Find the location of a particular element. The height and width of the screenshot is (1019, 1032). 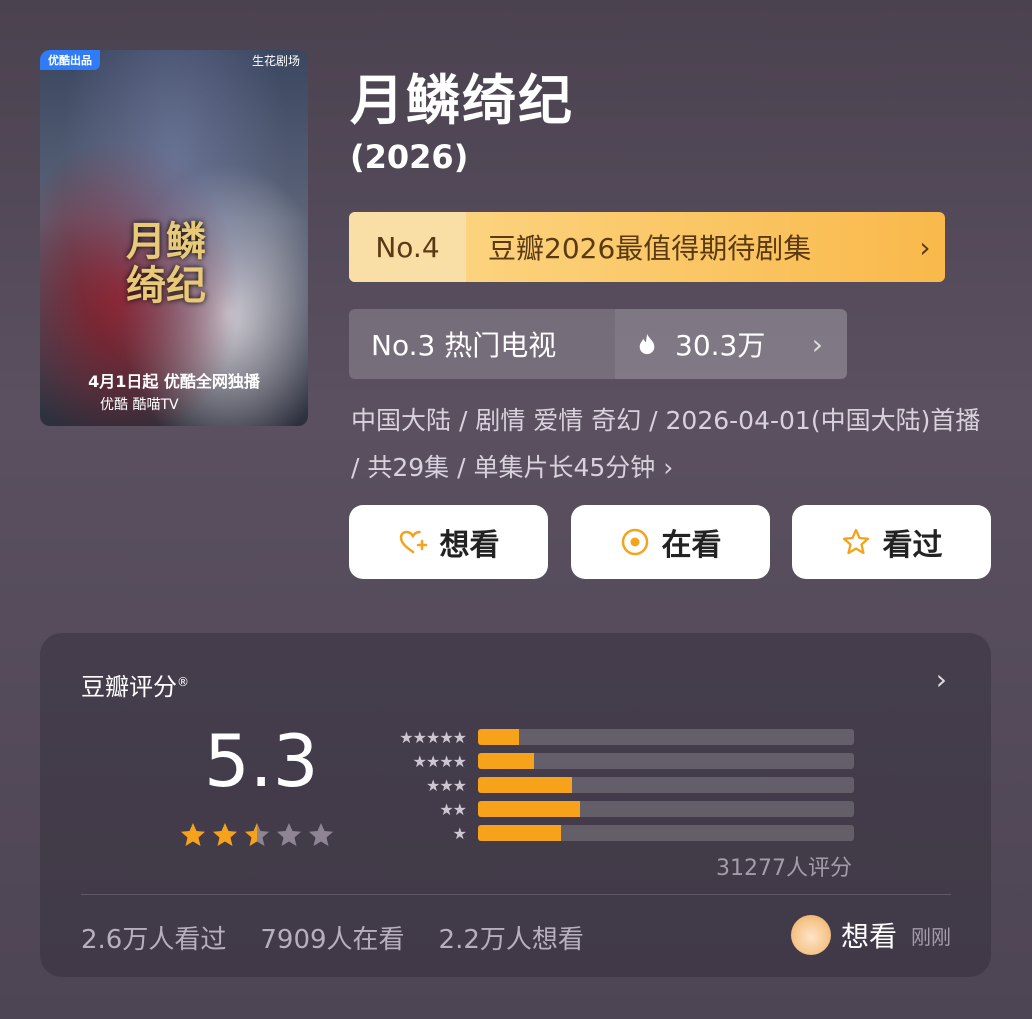

rating-bar-stars: ★ is located at coordinates (459, 833).